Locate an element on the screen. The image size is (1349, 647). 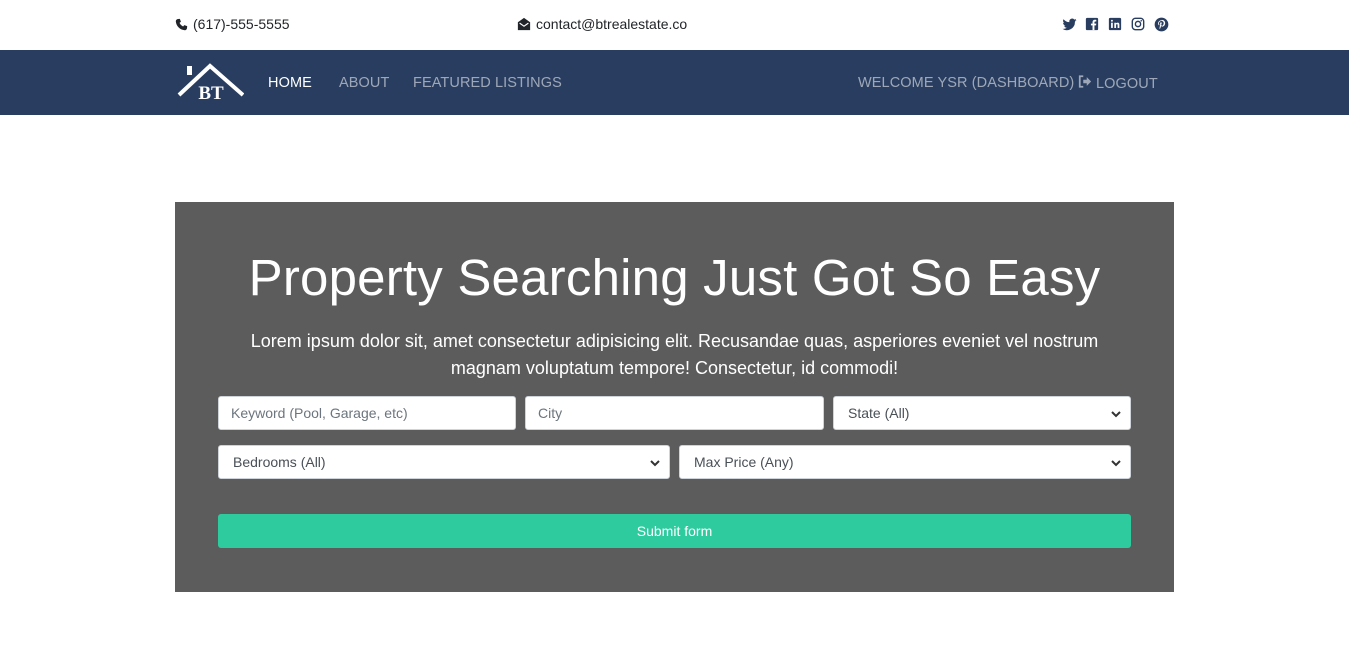
state-selected-value: State (All) is located at coordinates (879, 413).